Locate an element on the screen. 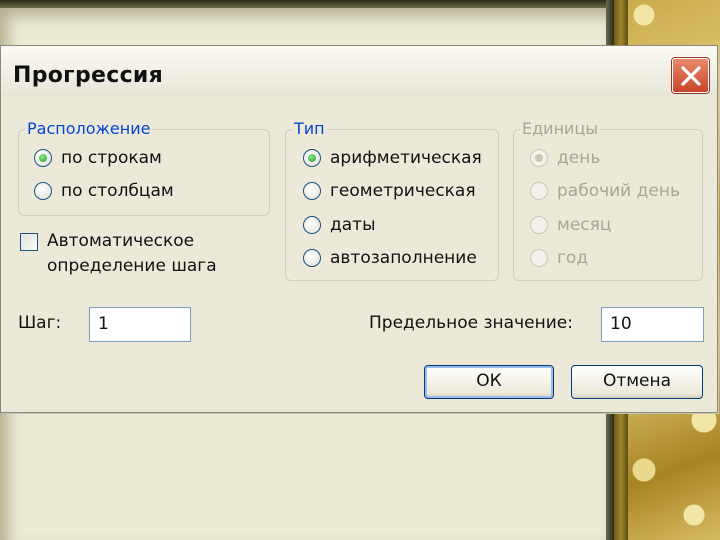 Image resolution: width=720 pixels, height=540 pixels. auto-step-checkbox is located at coordinates (29, 242).